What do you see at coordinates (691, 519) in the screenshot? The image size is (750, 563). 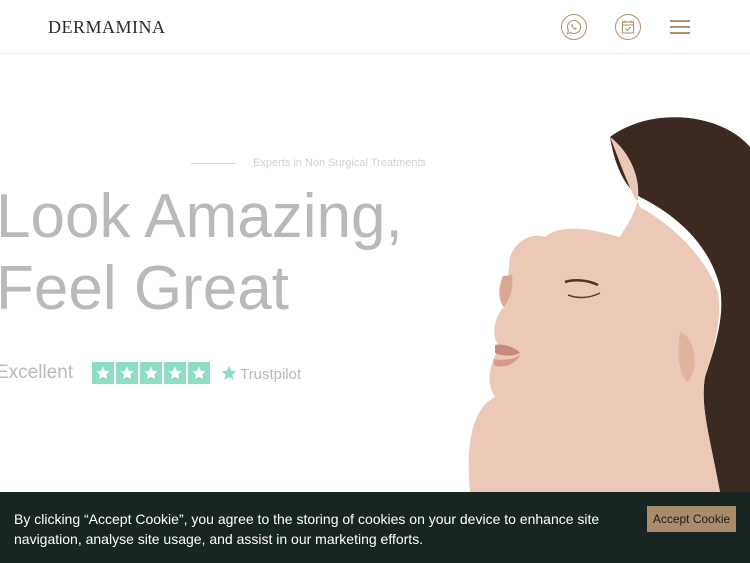 I see `accept-cookie-button: Accept Cookie` at bounding box center [691, 519].